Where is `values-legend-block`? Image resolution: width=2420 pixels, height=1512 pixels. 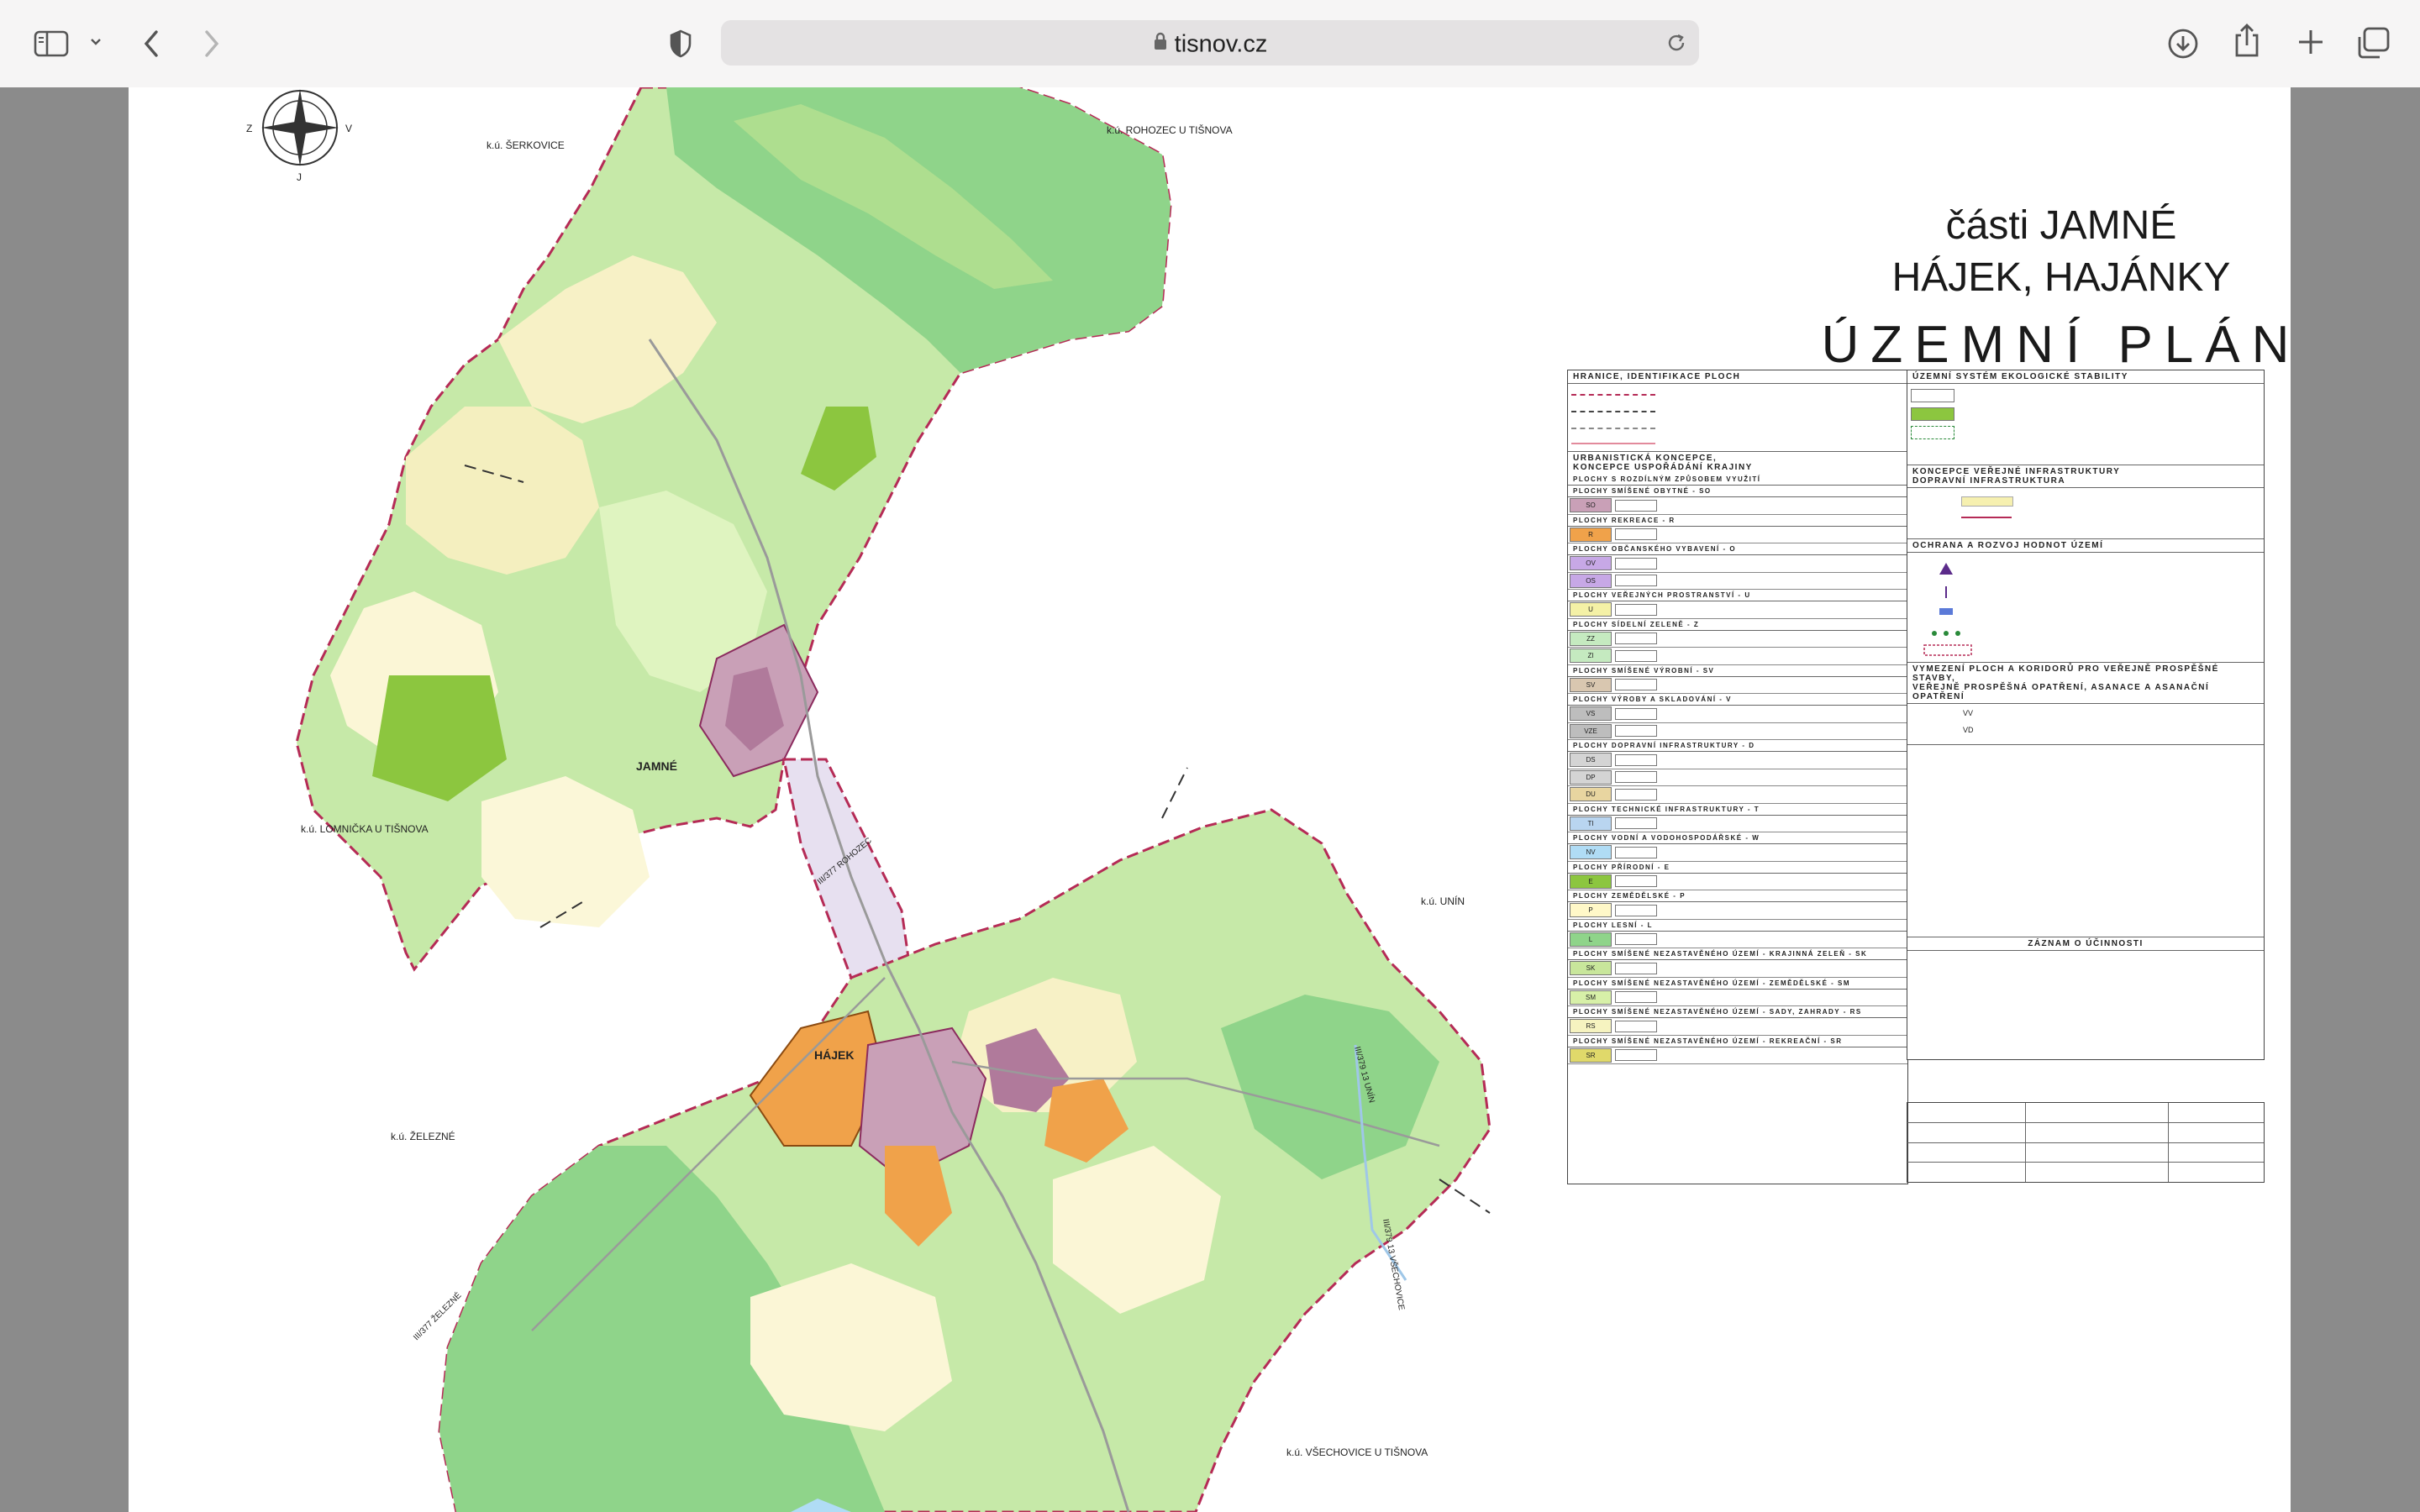
values-legend-block is located at coordinates (2086, 608).